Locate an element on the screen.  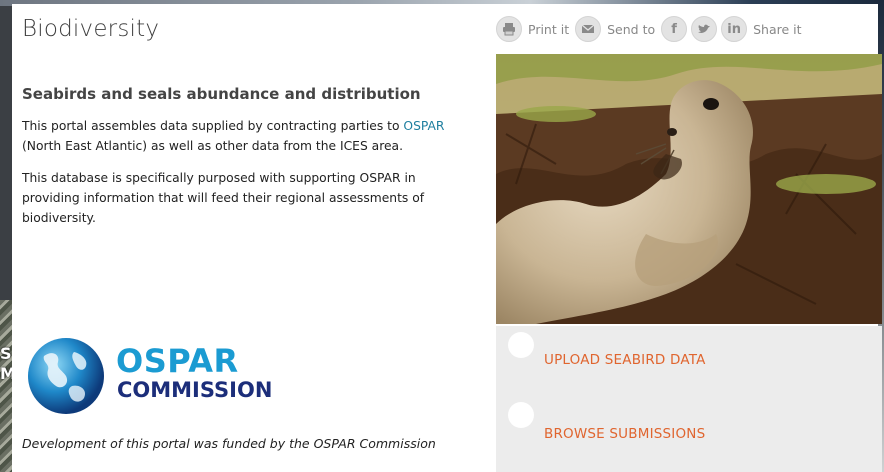
envelope-icon is located at coordinates (588, 29).